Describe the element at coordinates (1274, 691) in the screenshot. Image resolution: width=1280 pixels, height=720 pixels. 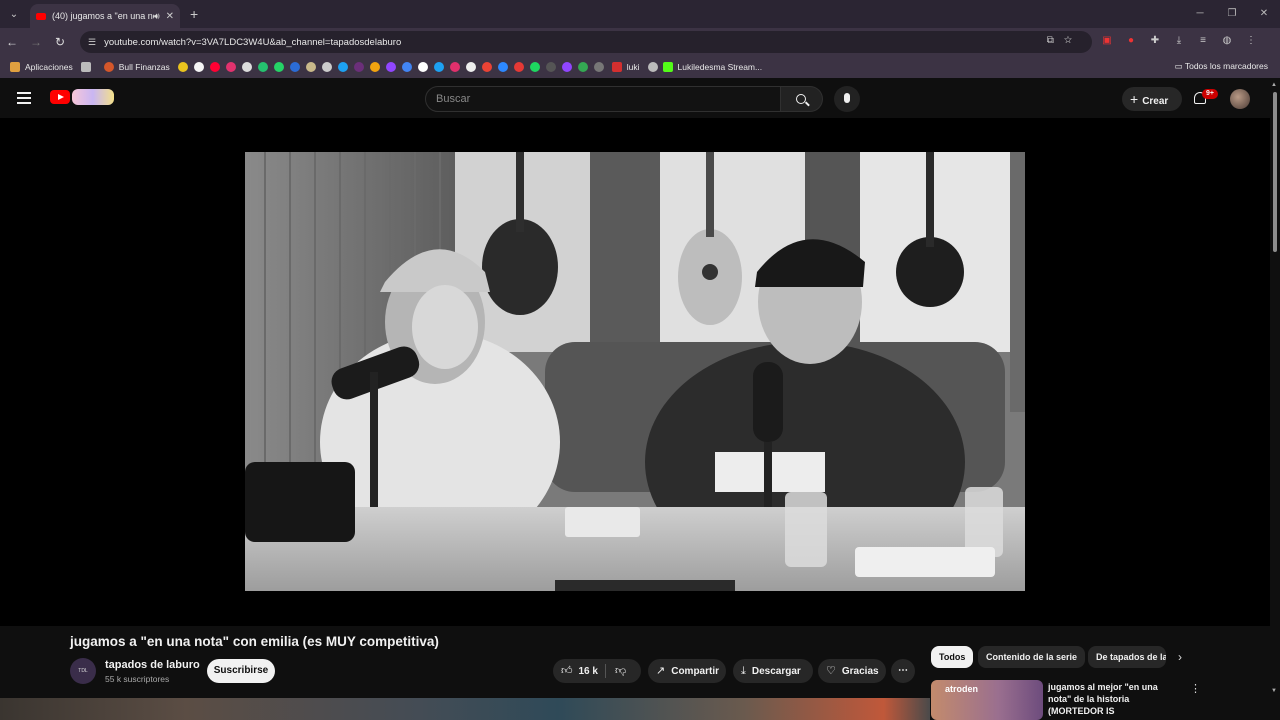
I see `scroll-down-icon: ▼` at that location.